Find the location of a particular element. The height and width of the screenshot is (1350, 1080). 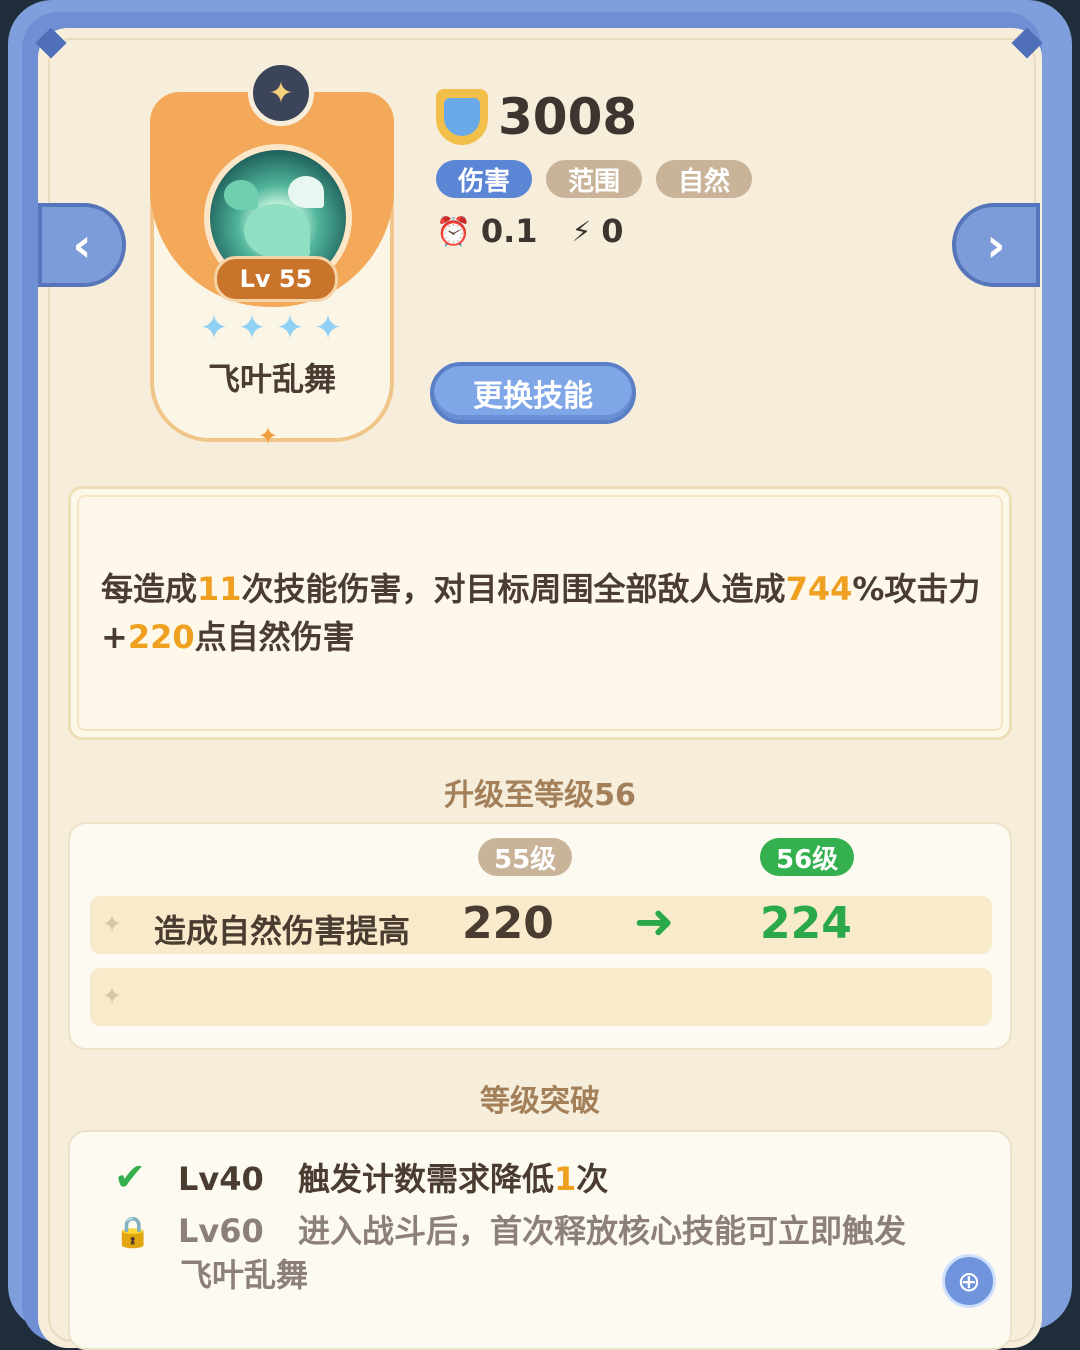

upgrade-panel: 55级 56级 ✦ 造成自然伤害提高 220 ➜ 224 ✦ is located at coordinates (540, 936).